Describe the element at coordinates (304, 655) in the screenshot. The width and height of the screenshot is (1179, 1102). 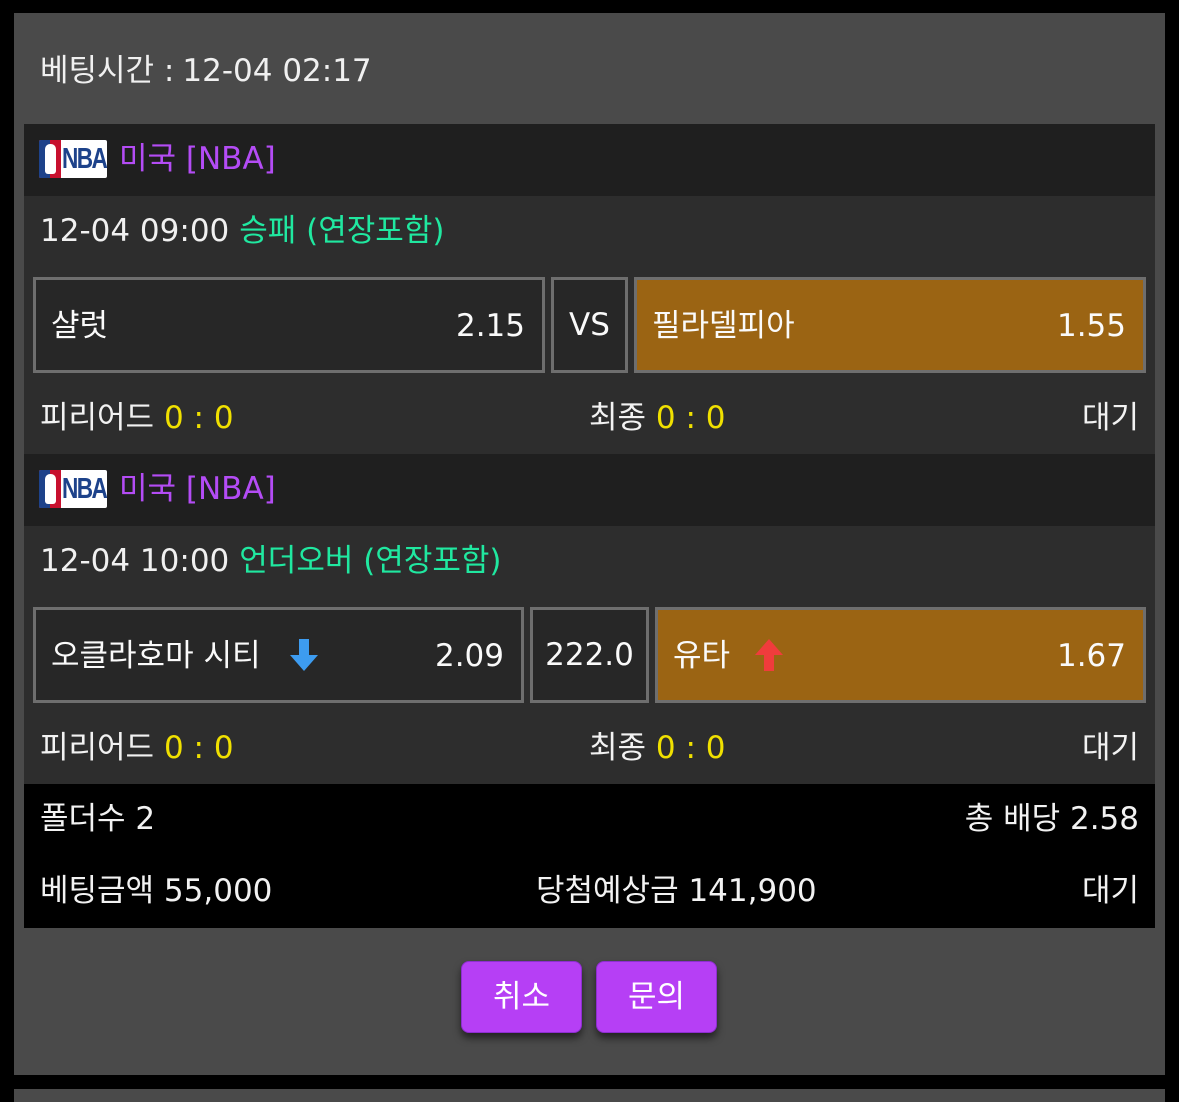
I see `arrow-down-icon` at that location.